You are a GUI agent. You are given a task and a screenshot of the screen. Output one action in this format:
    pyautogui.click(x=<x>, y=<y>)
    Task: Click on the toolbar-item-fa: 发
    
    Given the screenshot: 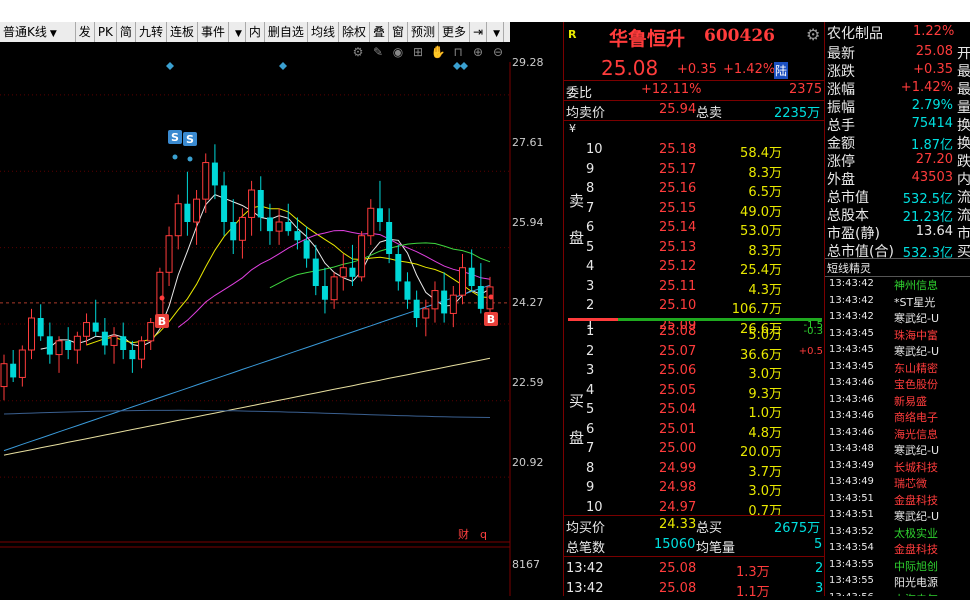 What is the action you would take?
    pyautogui.click(x=85, y=32)
    